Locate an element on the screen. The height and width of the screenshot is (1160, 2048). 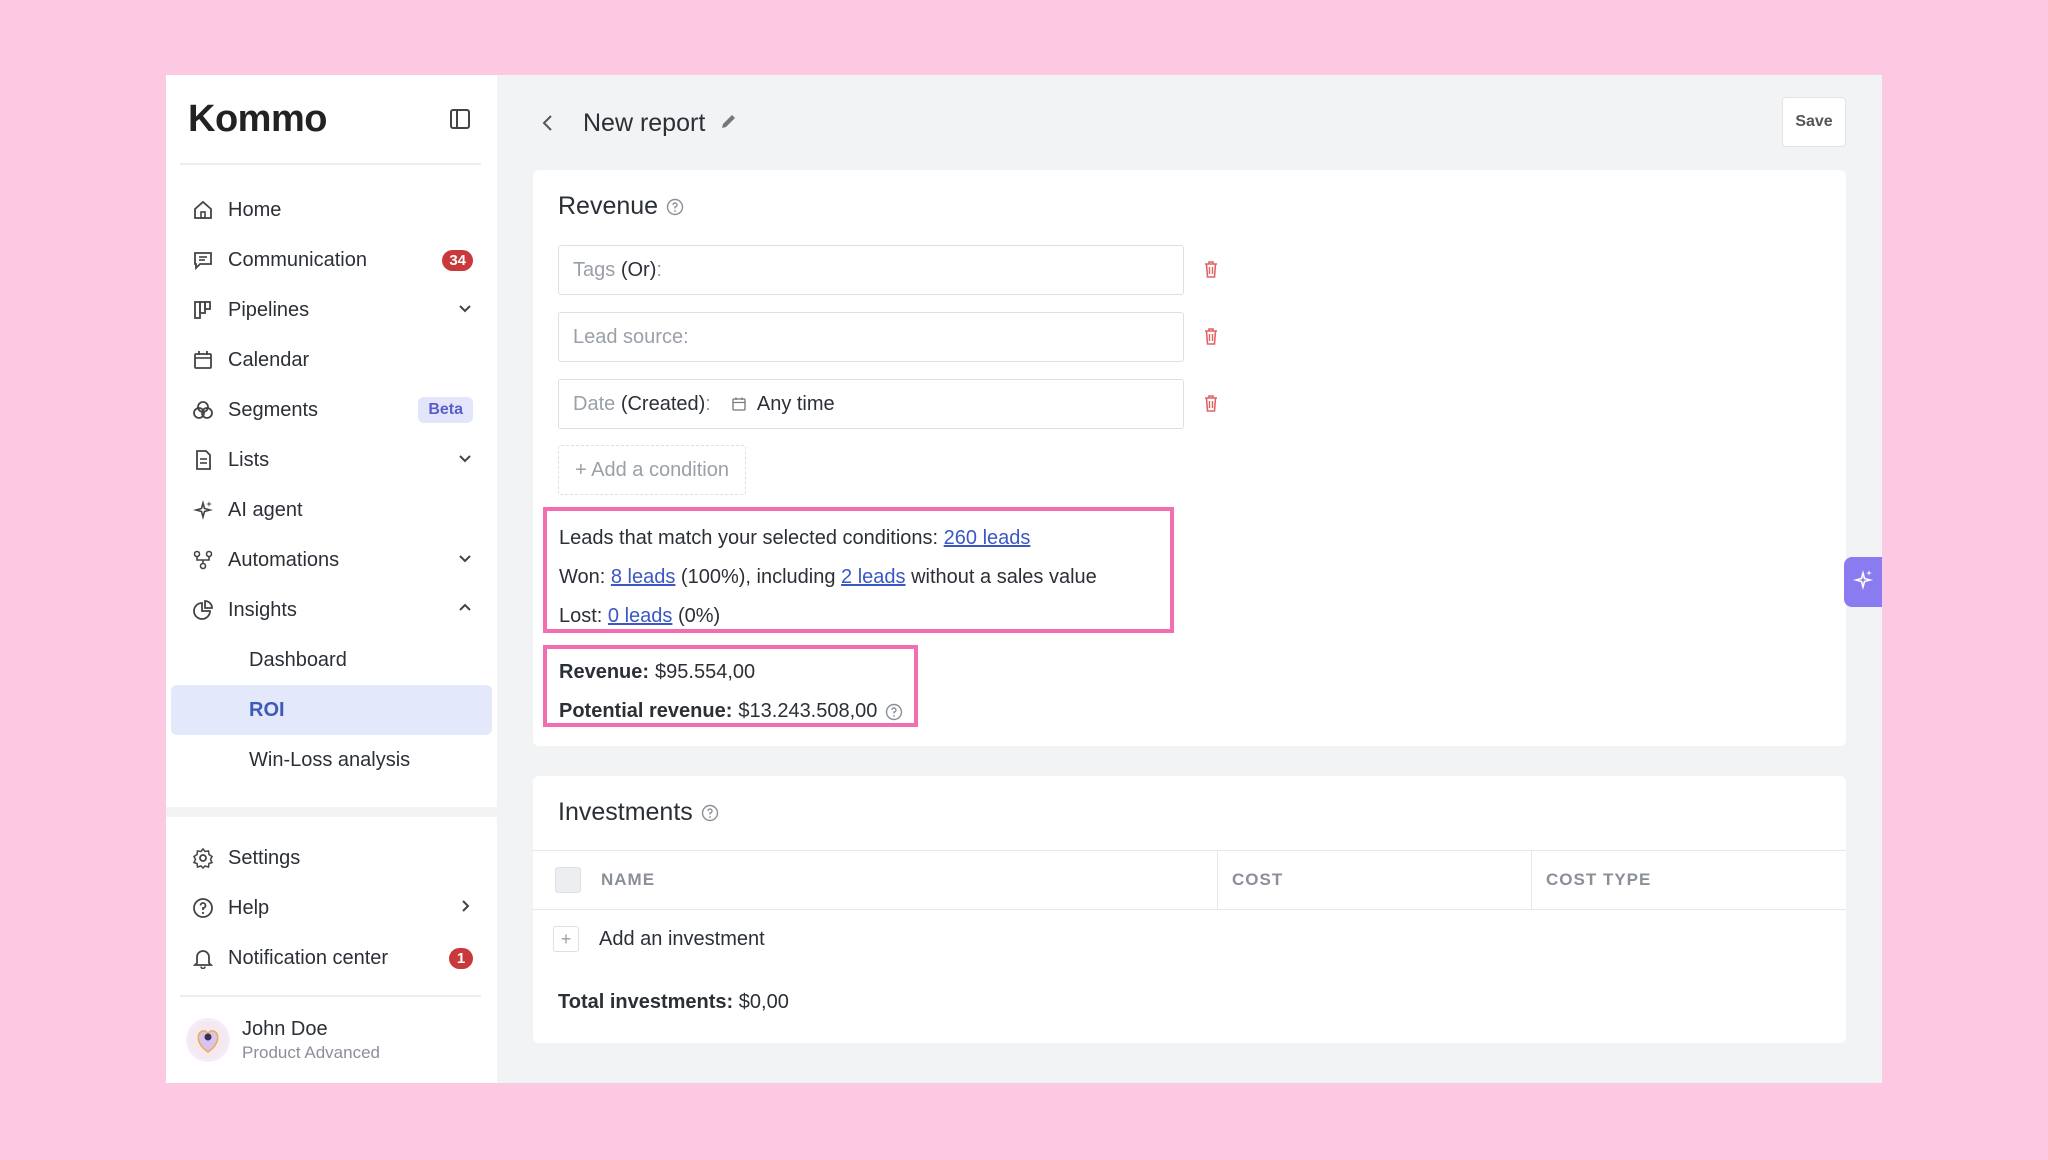
lead-source-condition-field: Lead source: is located at coordinates (871, 337).